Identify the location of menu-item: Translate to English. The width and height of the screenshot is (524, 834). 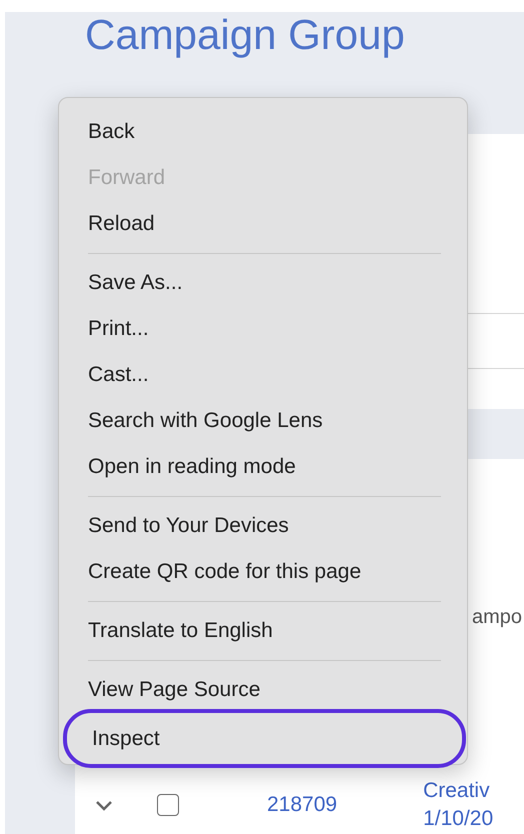
(263, 631).